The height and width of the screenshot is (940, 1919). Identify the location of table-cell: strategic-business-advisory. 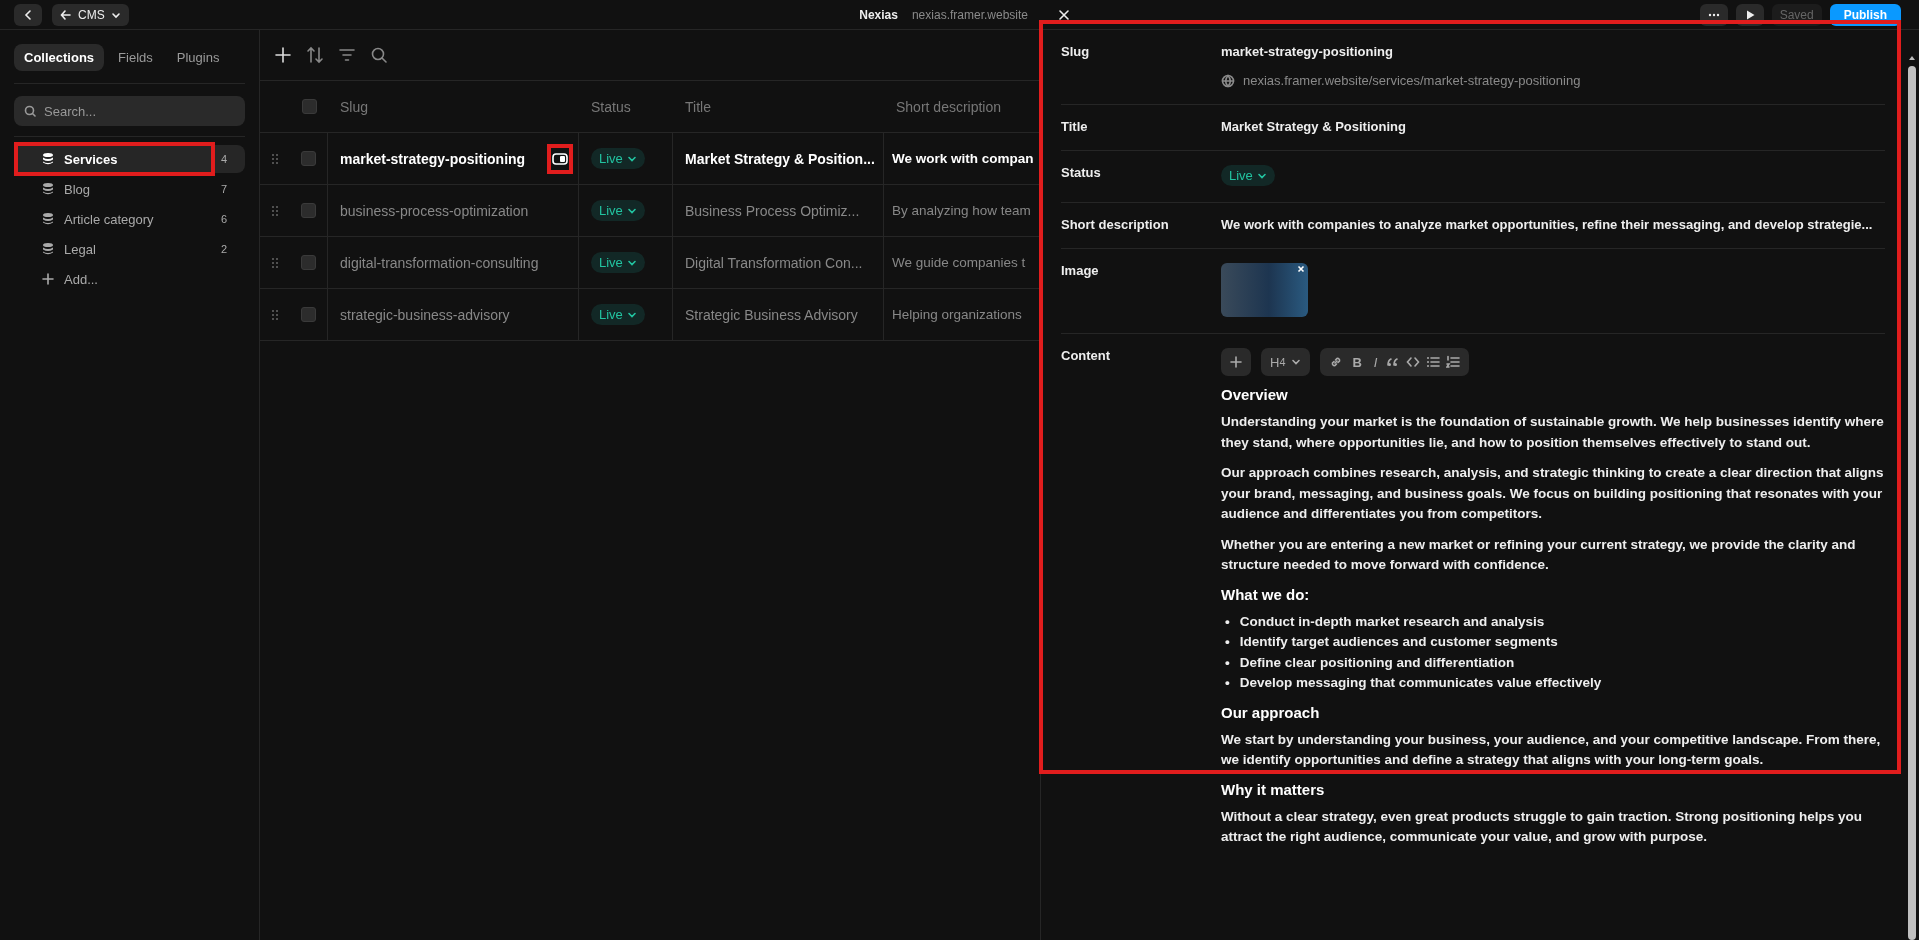
(425, 314).